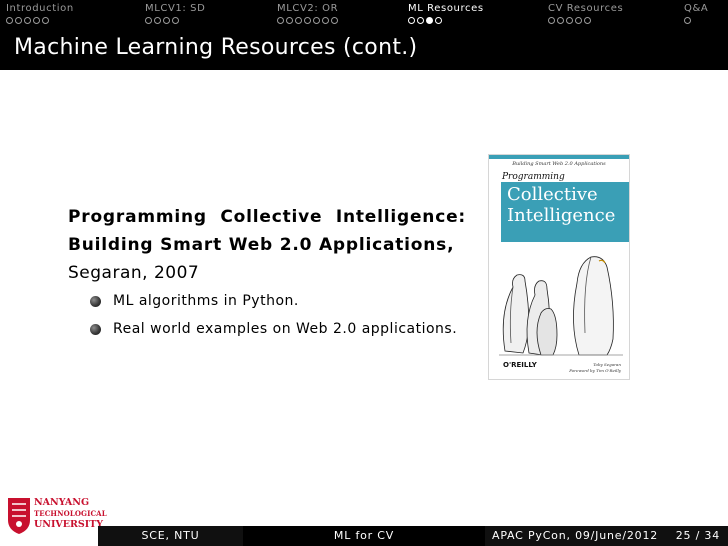  I want to click on book-title-comma: ,, so click(451, 245).